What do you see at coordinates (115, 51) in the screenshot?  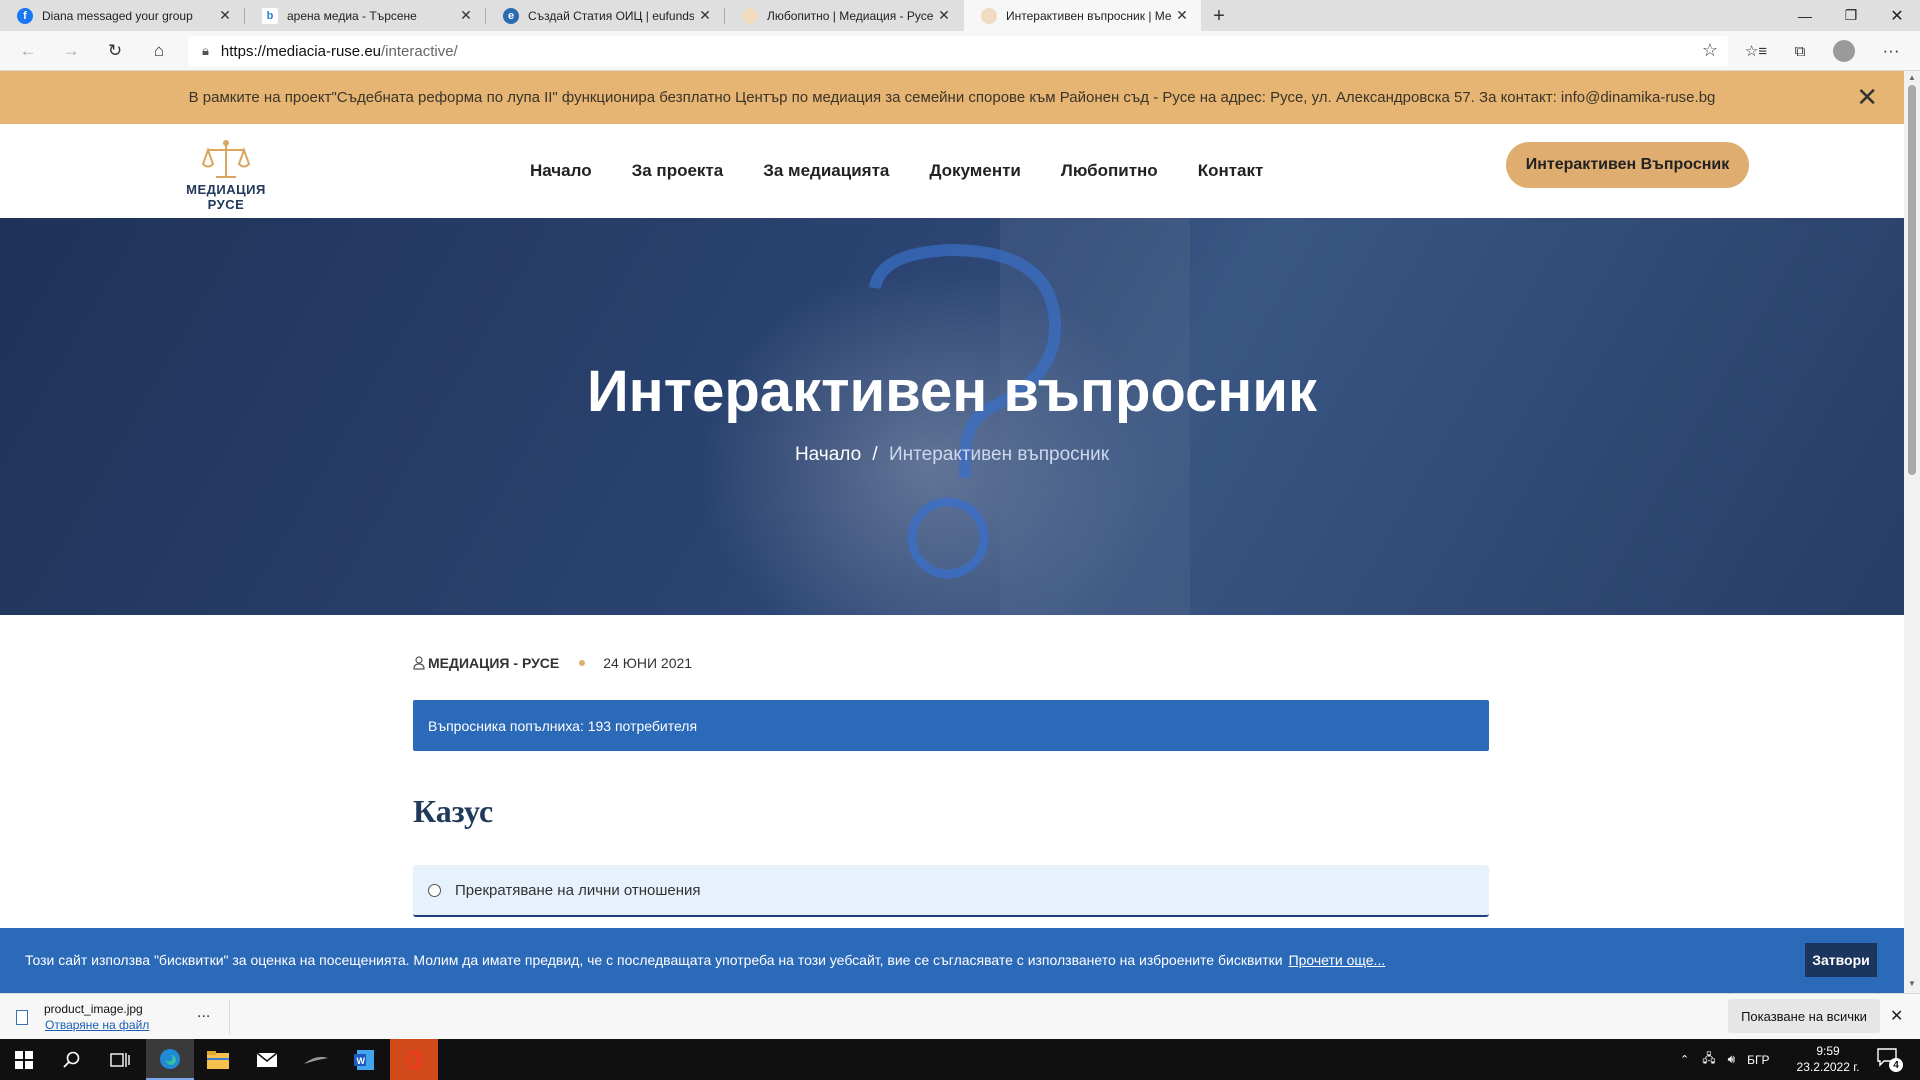 I see `refresh-button: ↻` at bounding box center [115, 51].